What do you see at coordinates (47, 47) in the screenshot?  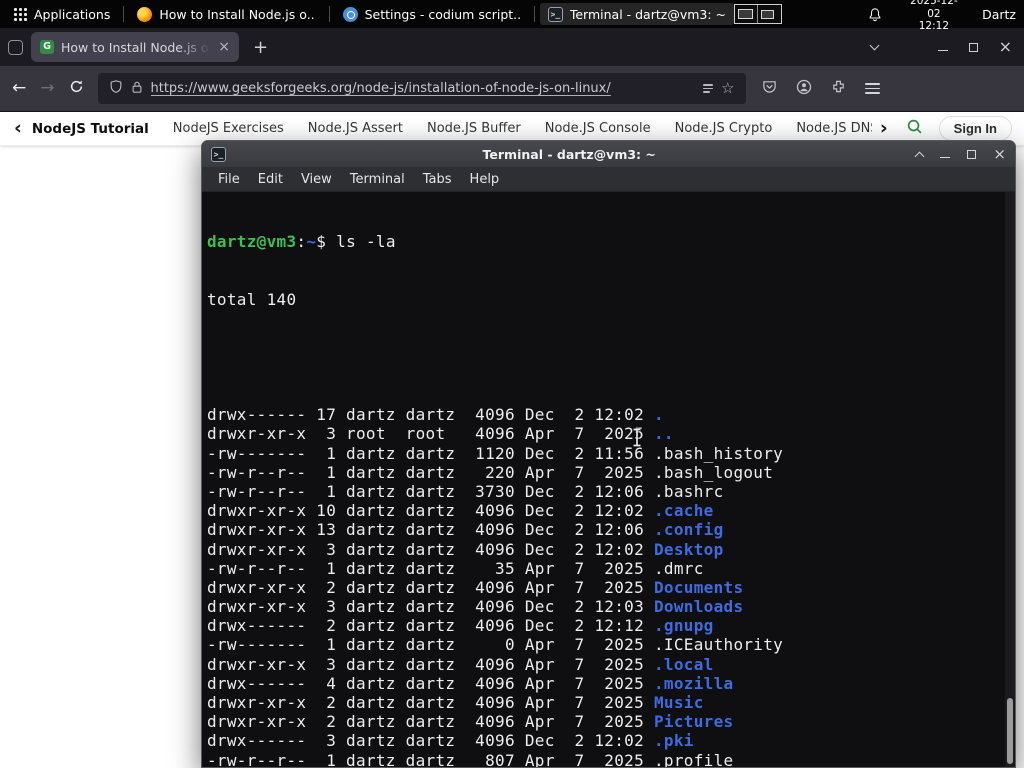 I see `gfg-favicon: G` at bounding box center [47, 47].